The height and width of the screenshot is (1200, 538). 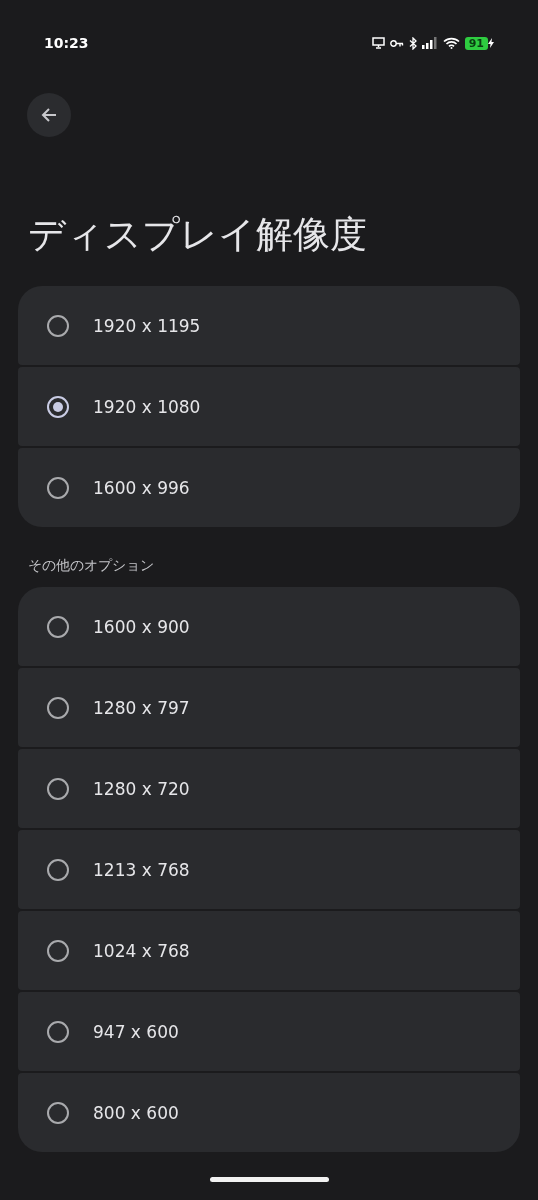 What do you see at coordinates (91, 566) in the screenshot?
I see `section-header: その他のオプション` at bounding box center [91, 566].